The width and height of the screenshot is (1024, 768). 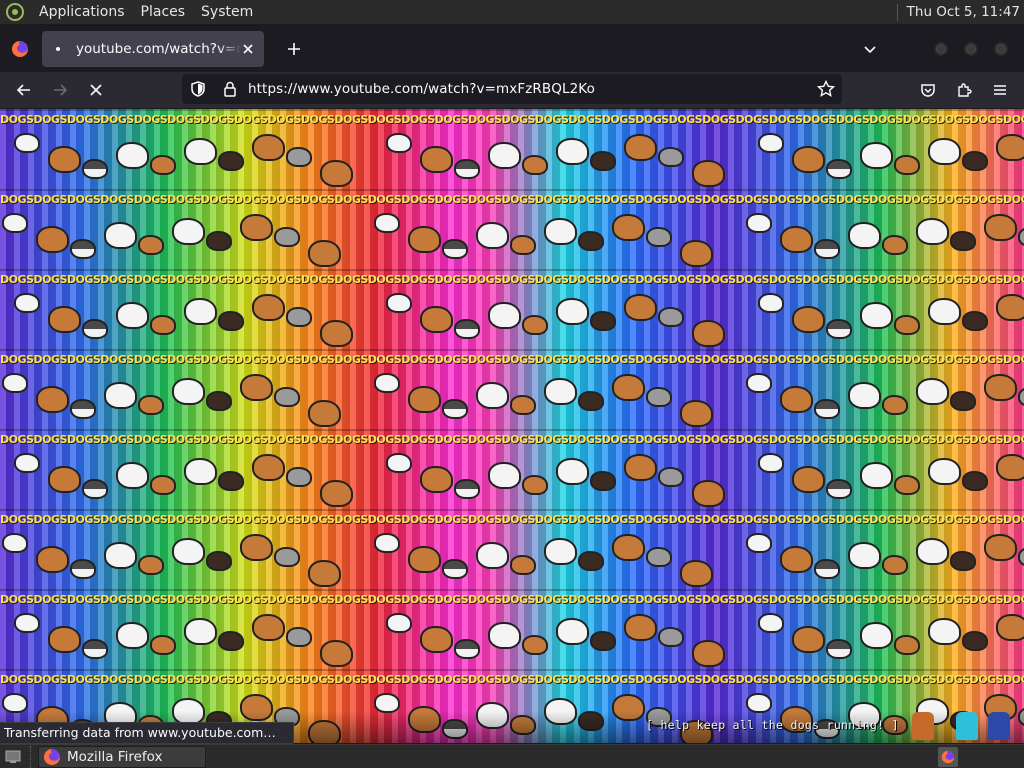 I want to click on chevron-down-icon, so click(x=870, y=50).